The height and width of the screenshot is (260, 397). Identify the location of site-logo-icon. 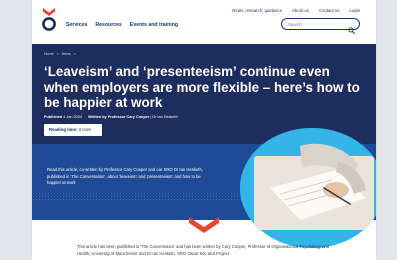
(49, 20).